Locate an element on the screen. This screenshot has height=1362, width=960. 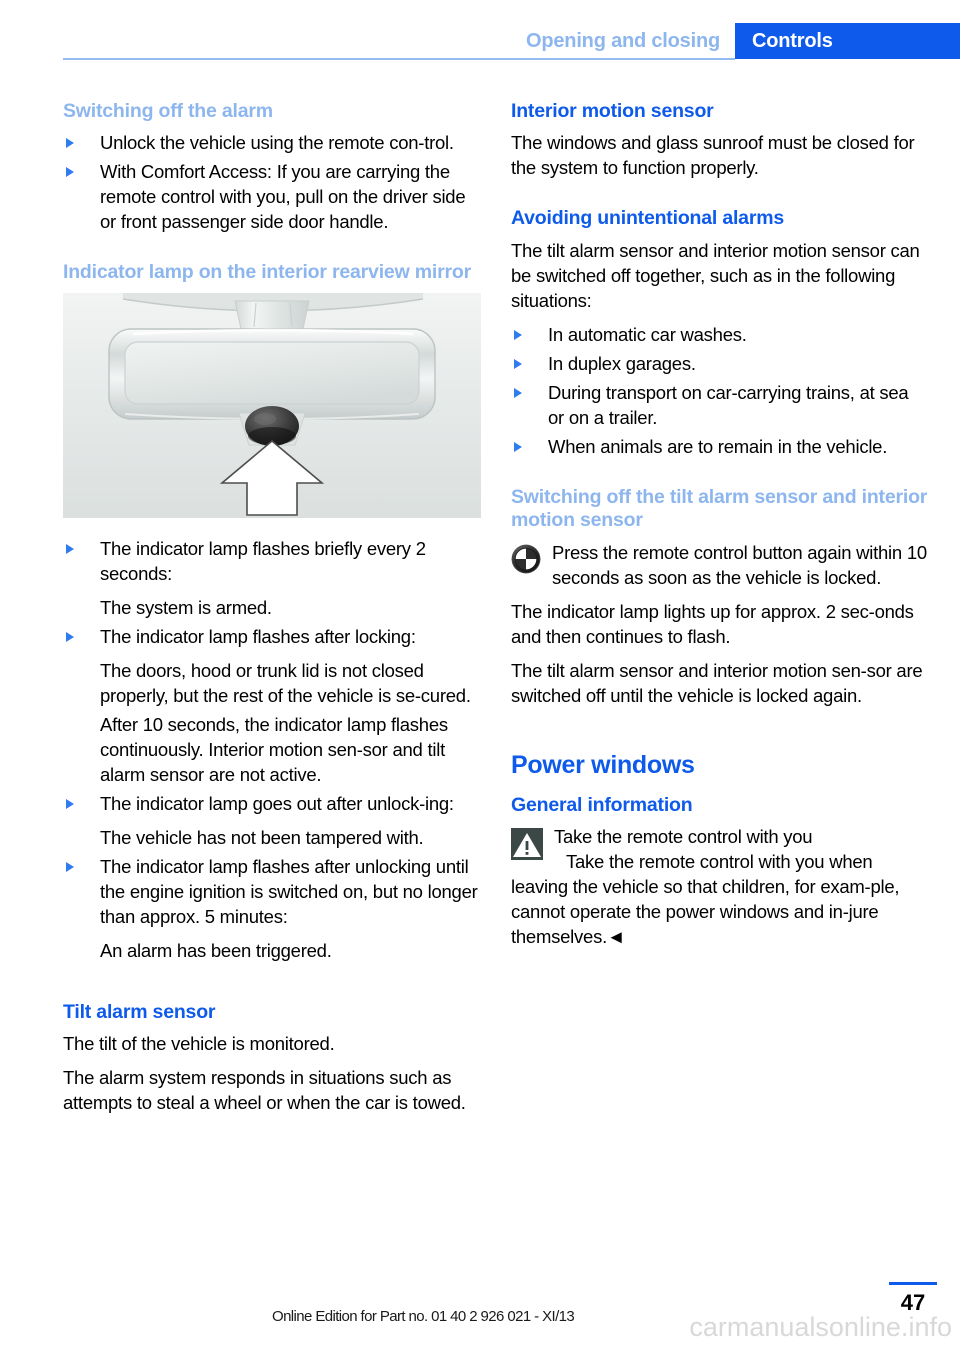
page-number-rule is located at coordinates (913, 1283).